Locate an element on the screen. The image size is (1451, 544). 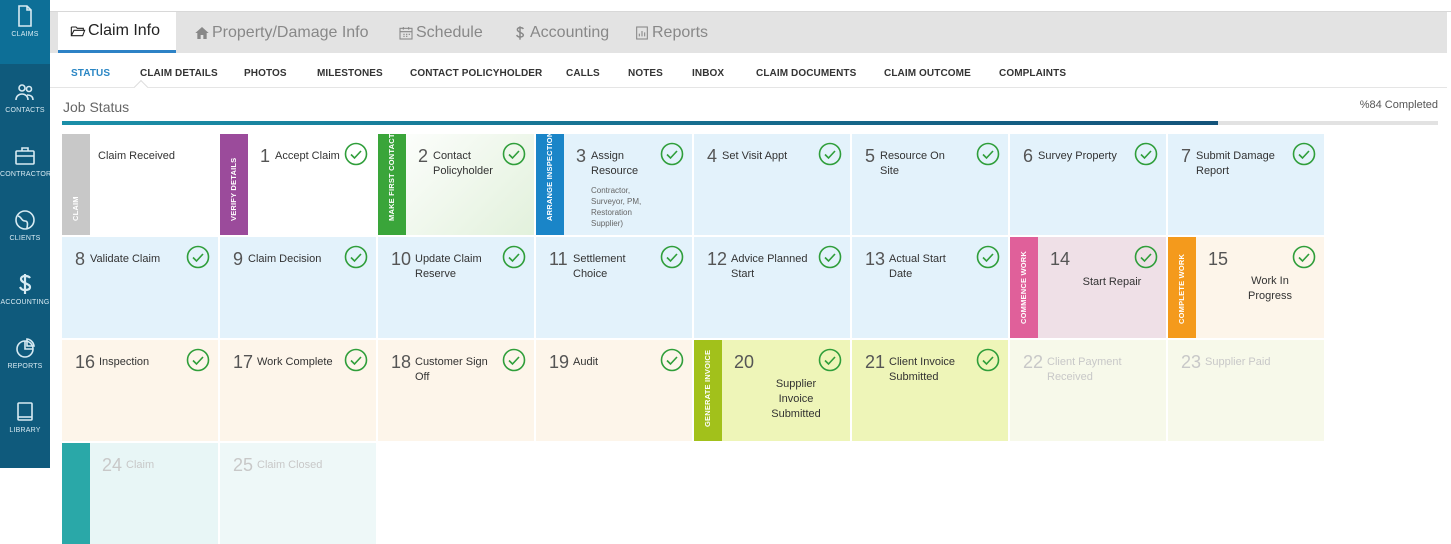
step-number: 24 is located at coordinates (112, 465).